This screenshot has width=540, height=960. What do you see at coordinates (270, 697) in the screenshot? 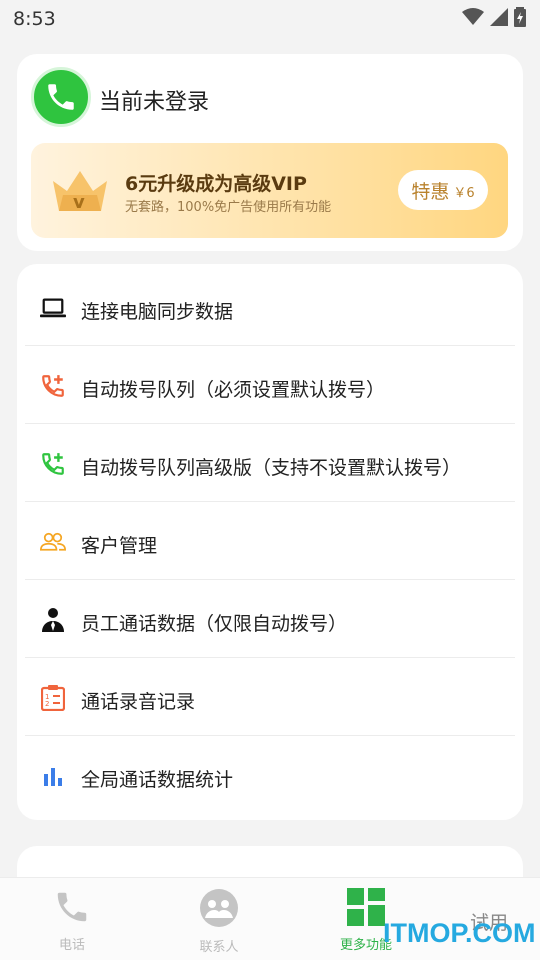
I see `menu-item-recordings: 12 通话录音记录` at bounding box center [270, 697].